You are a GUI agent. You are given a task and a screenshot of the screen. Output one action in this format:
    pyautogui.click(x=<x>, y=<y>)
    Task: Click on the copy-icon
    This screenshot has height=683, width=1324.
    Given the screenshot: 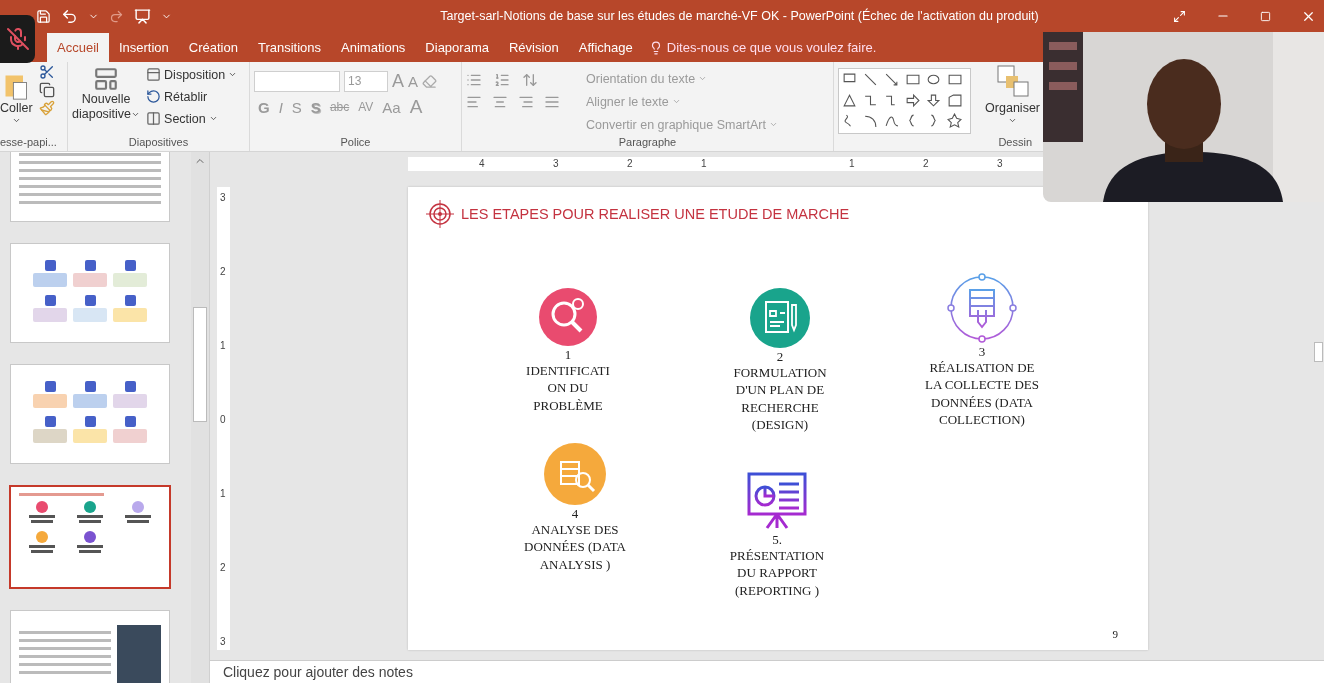 What is the action you would take?
    pyautogui.click(x=46, y=90)
    